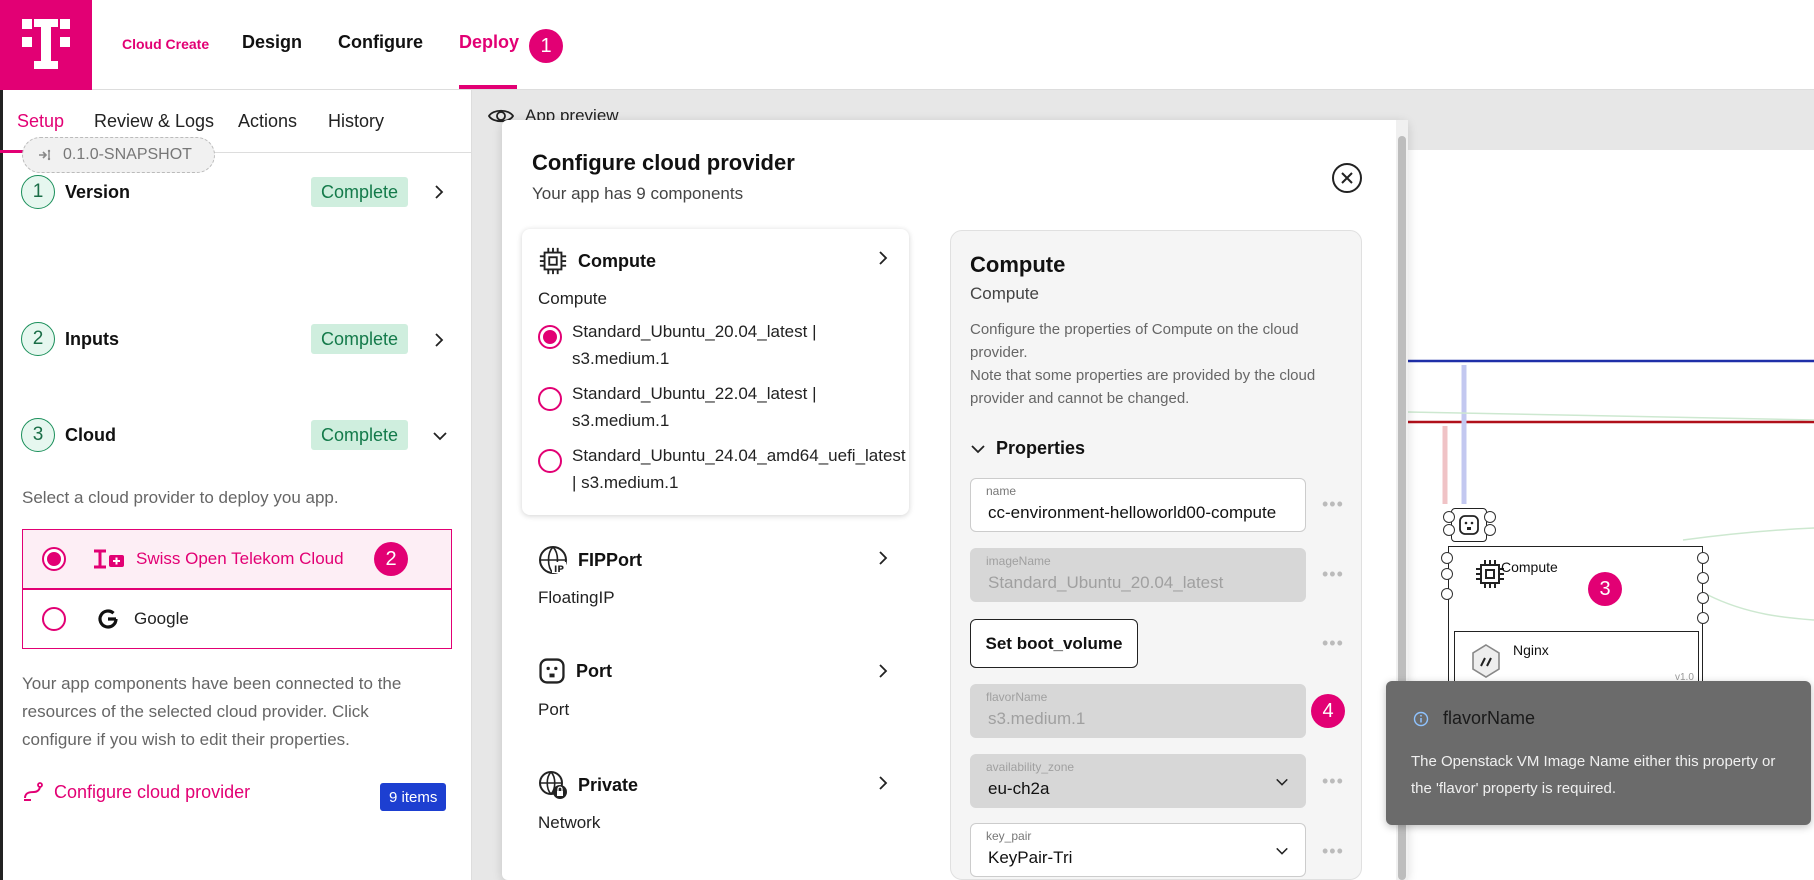  What do you see at coordinates (576, 597) in the screenshot?
I see `component-subtitle-fipport: FloatingIP` at bounding box center [576, 597].